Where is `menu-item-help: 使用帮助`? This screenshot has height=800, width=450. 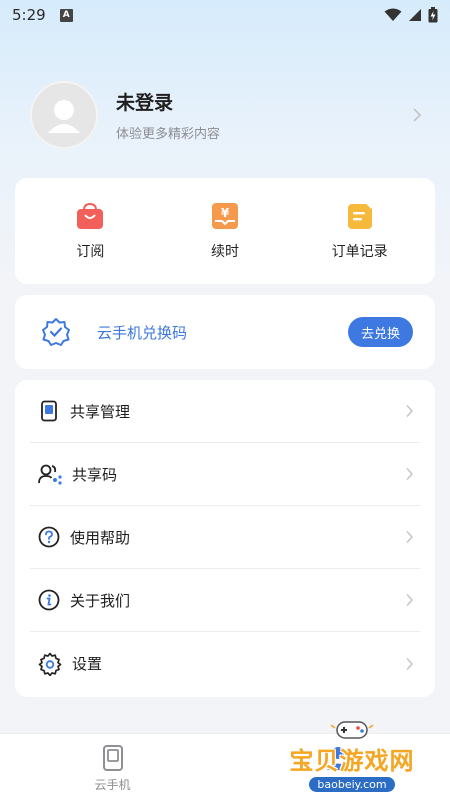 menu-item-help: 使用帮助 is located at coordinates (225, 537).